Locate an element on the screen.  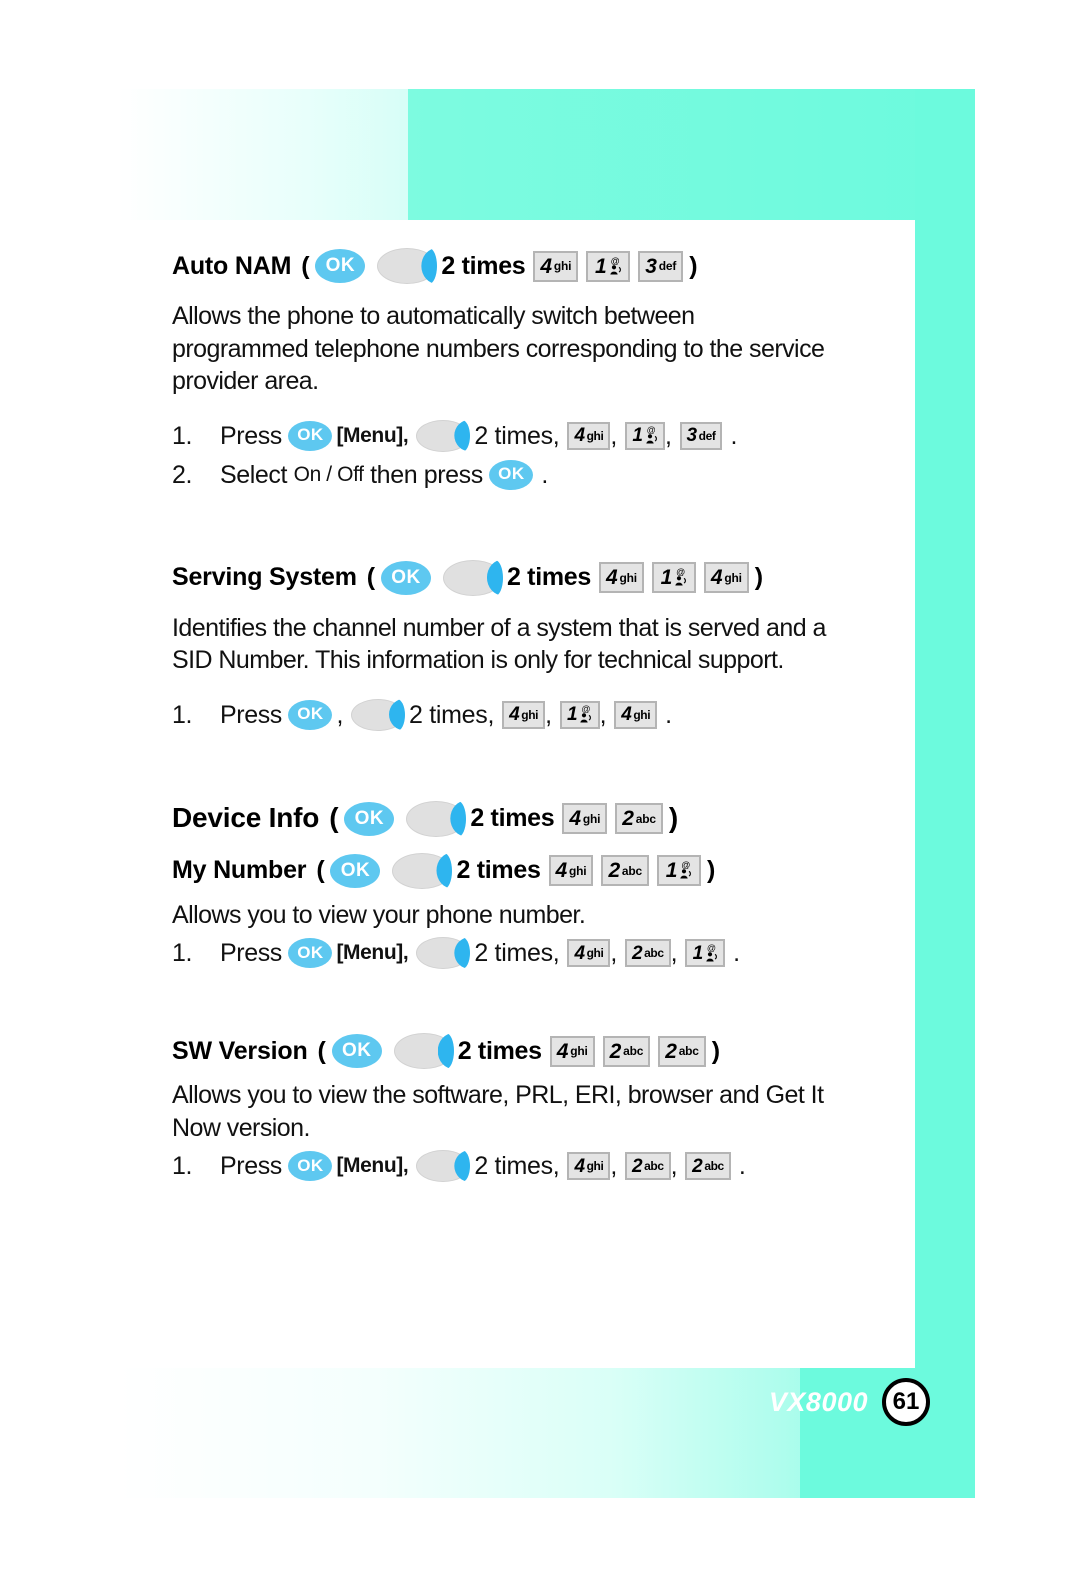
right-teal-strip is located at coordinates (945, 793).